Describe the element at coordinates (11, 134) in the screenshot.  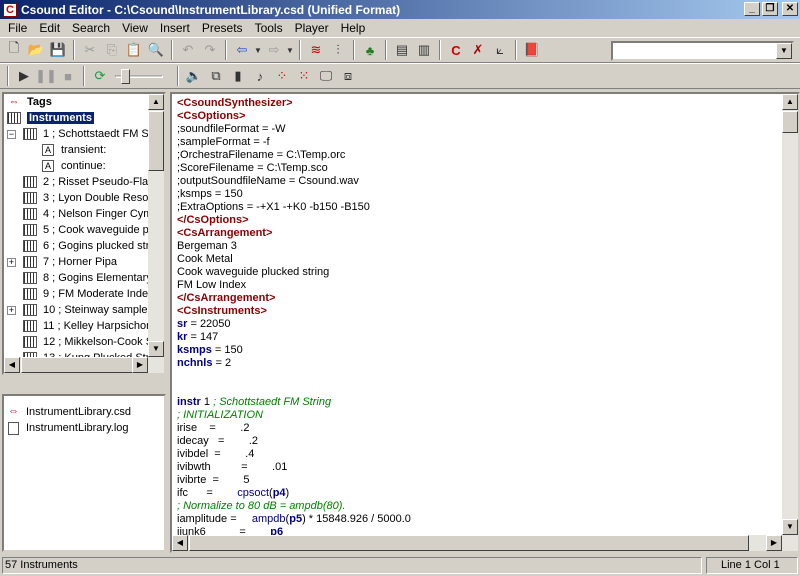
I see `collapse-icon: −` at that location.